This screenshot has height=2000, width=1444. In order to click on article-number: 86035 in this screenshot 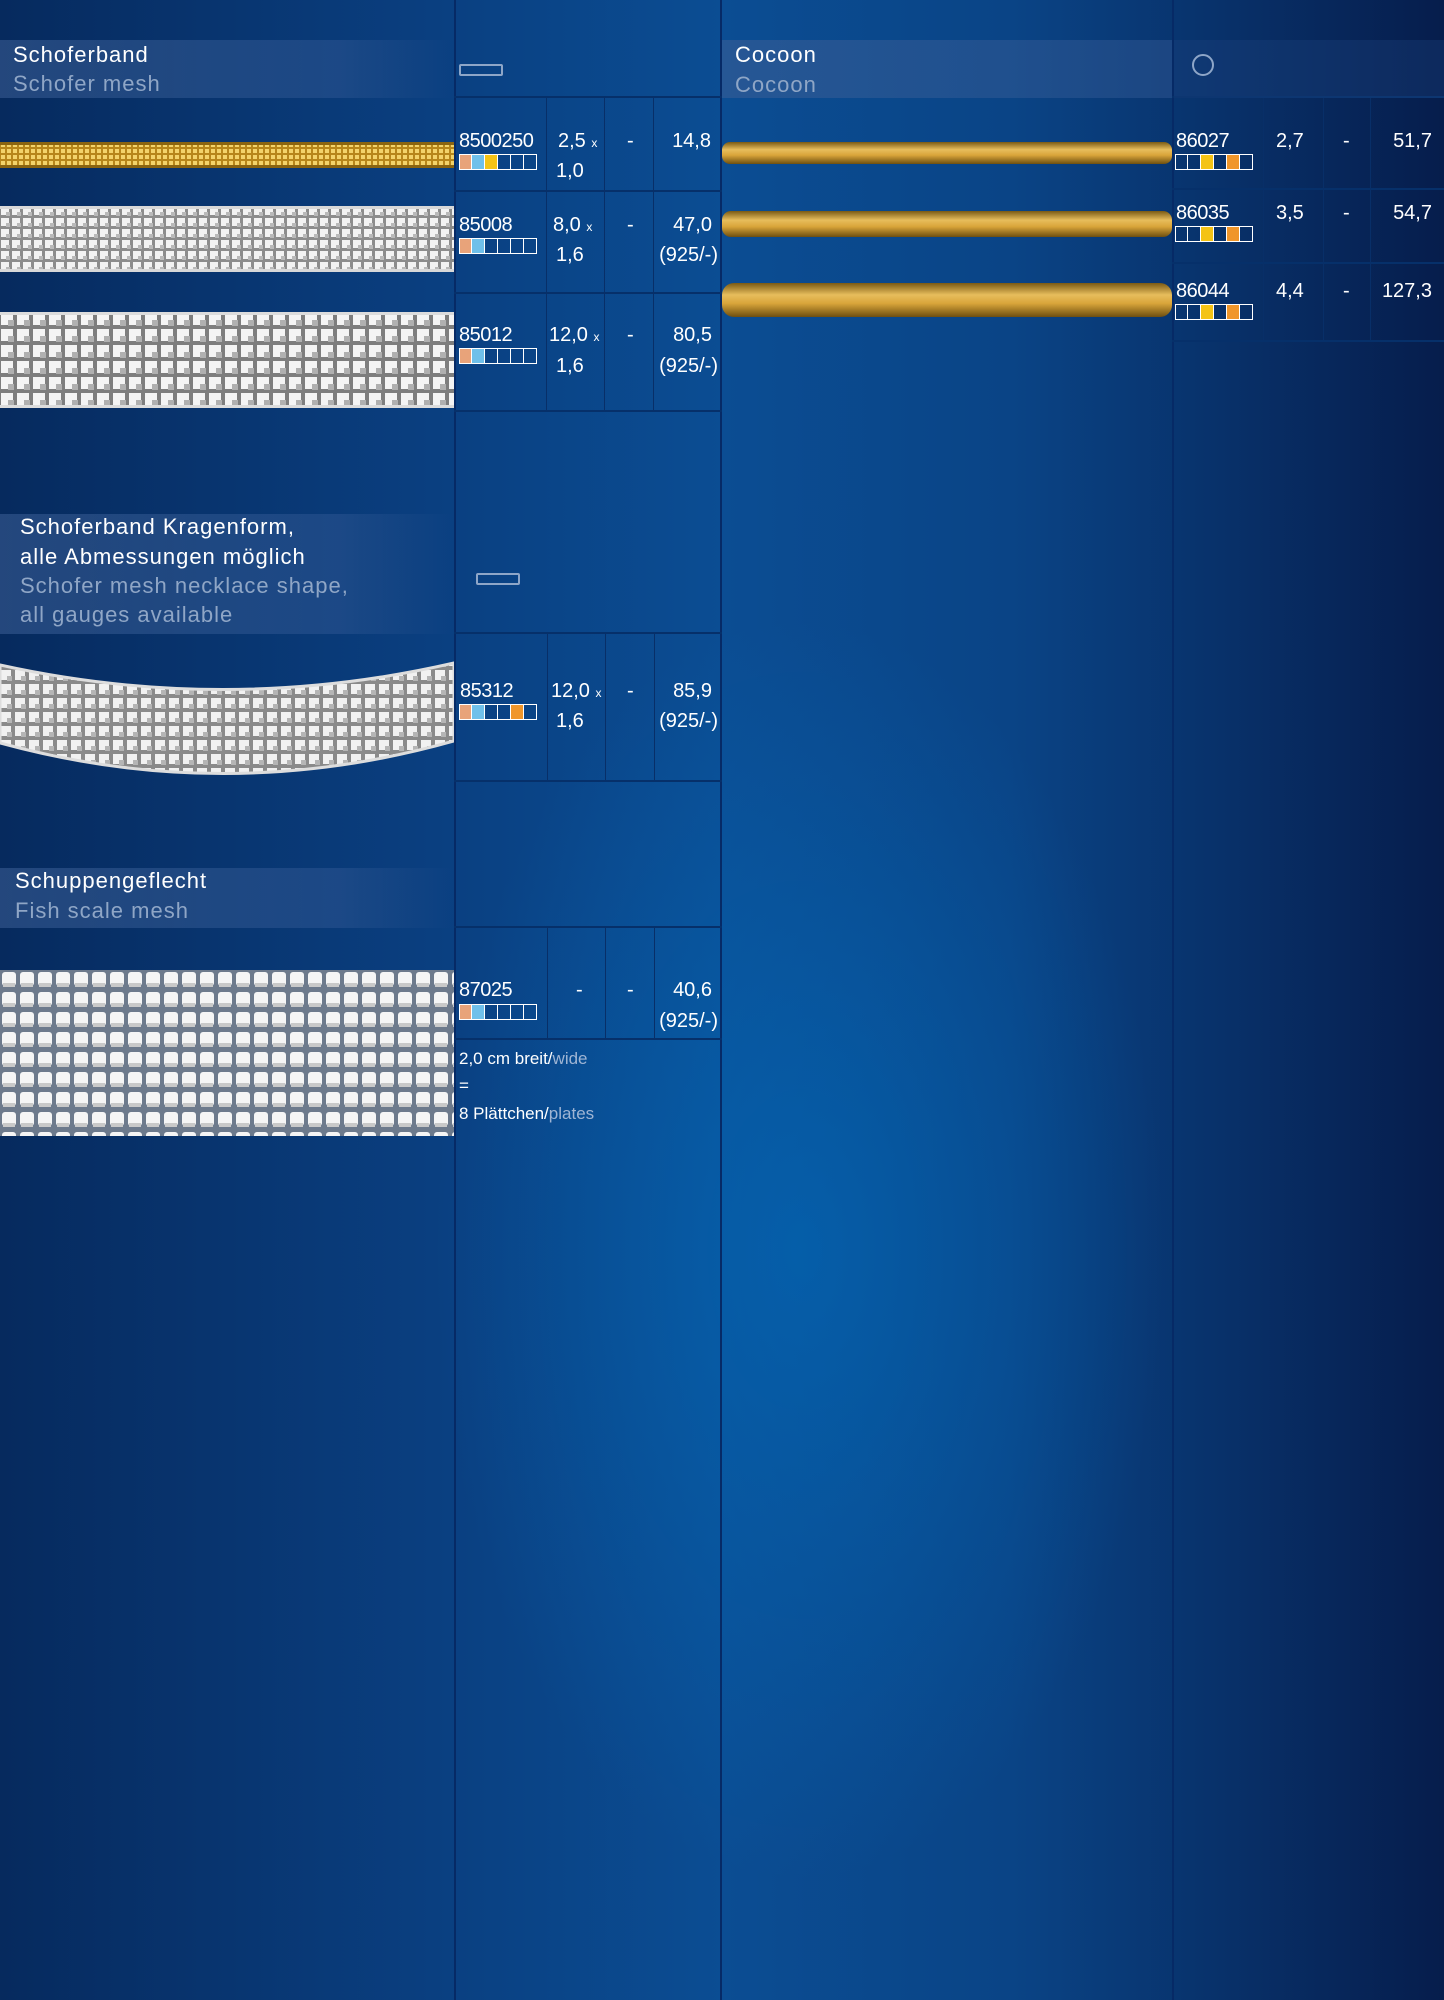, I will do `click(1203, 213)`.